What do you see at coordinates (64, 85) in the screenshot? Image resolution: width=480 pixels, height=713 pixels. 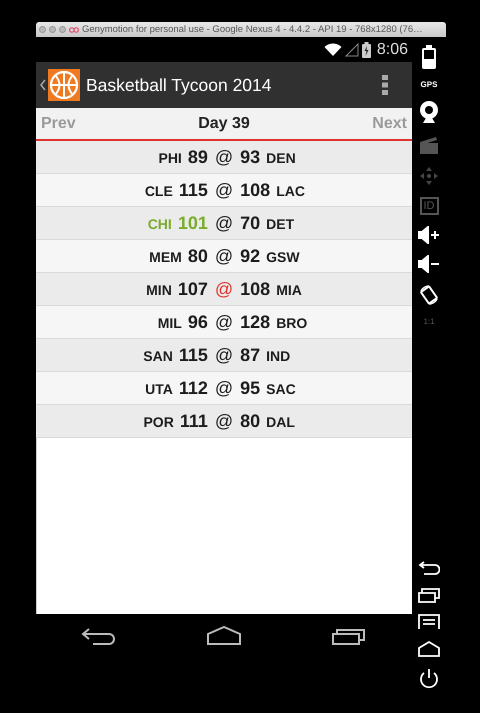 I see `basketball-icon` at bounding box center [64, 85].